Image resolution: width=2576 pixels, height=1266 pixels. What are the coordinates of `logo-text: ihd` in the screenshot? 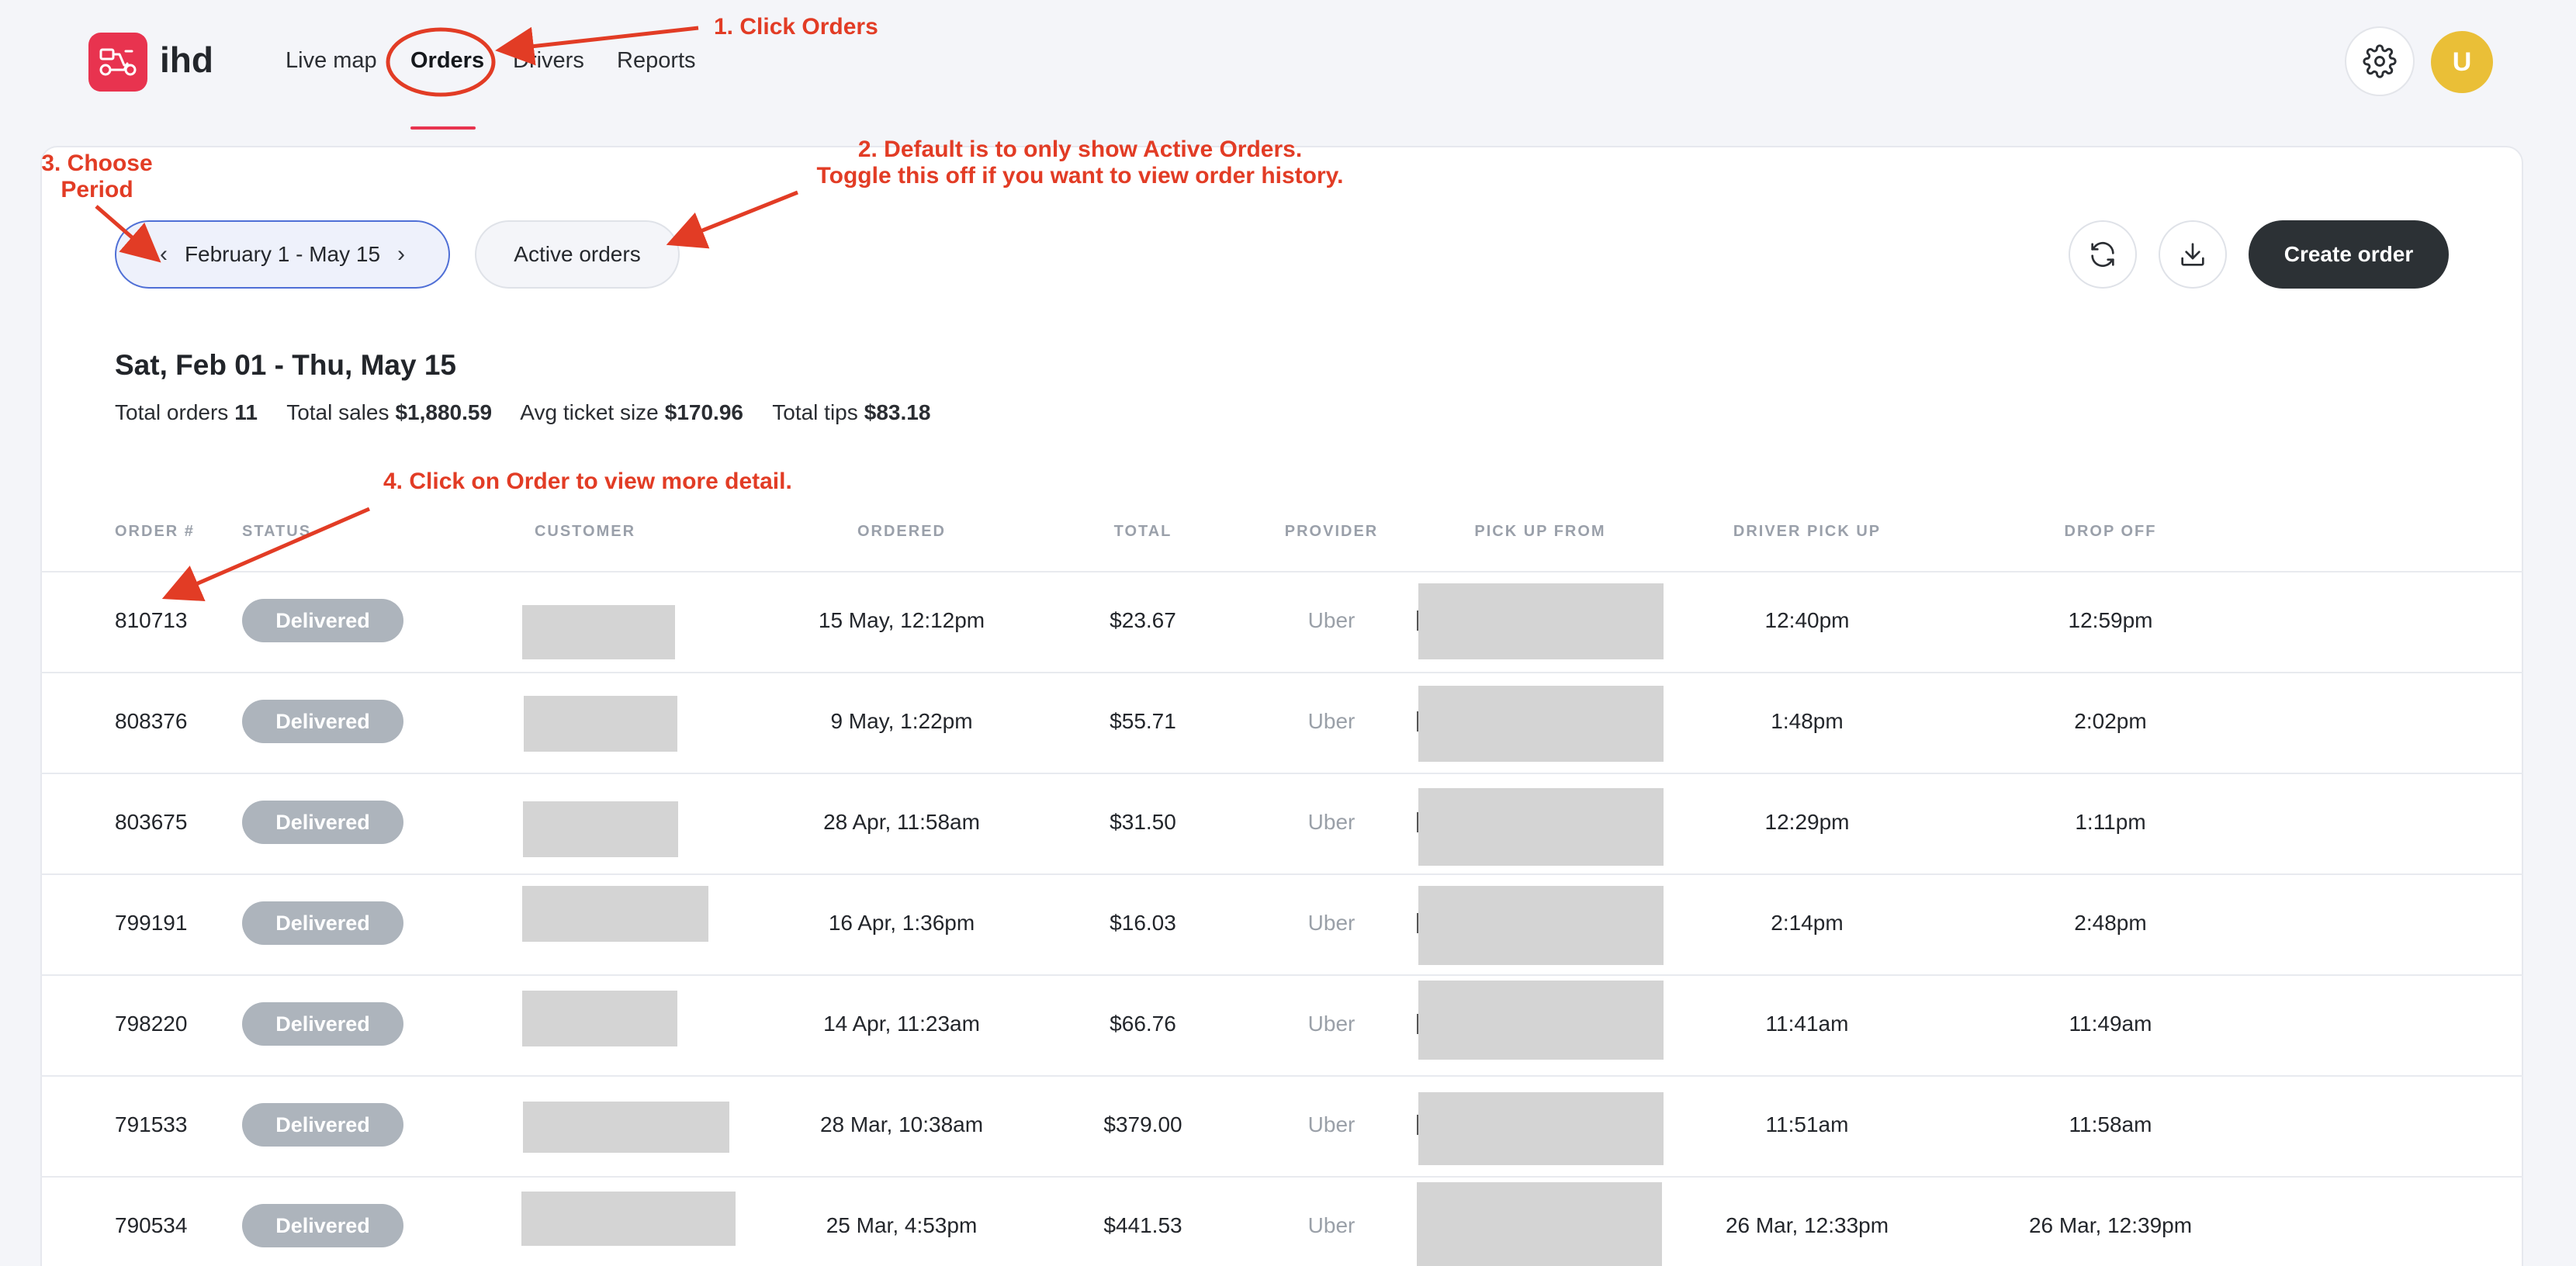 It's located at (186, 60).